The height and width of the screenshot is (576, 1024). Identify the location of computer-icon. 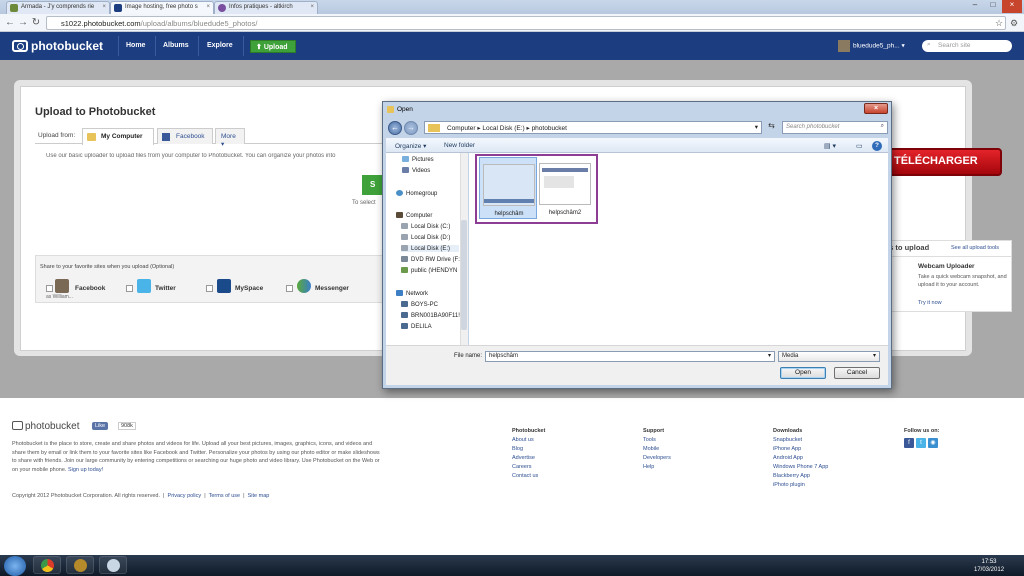
(404, 315).